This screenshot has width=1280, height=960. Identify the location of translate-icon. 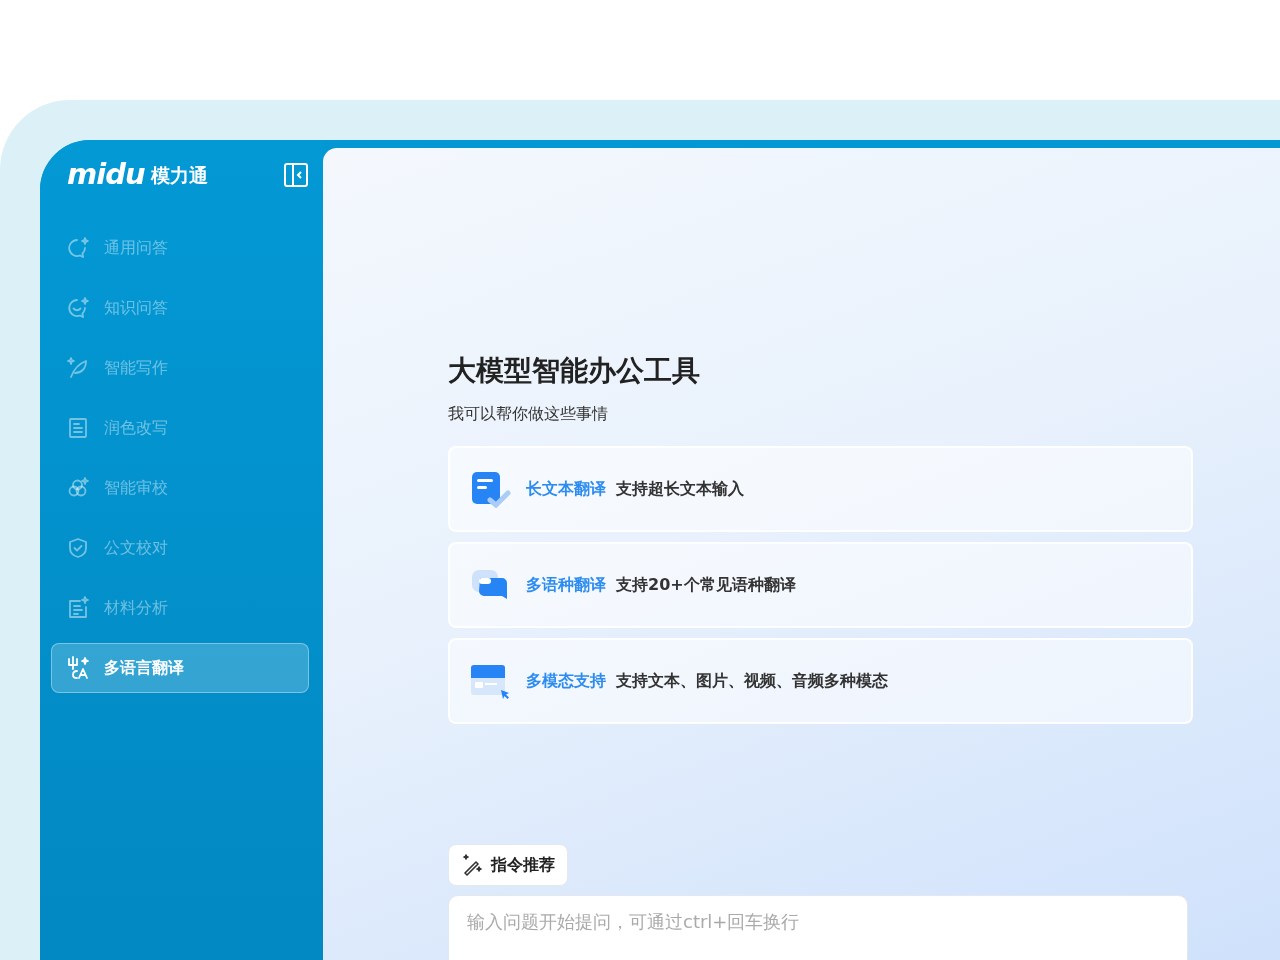
(78, 668).